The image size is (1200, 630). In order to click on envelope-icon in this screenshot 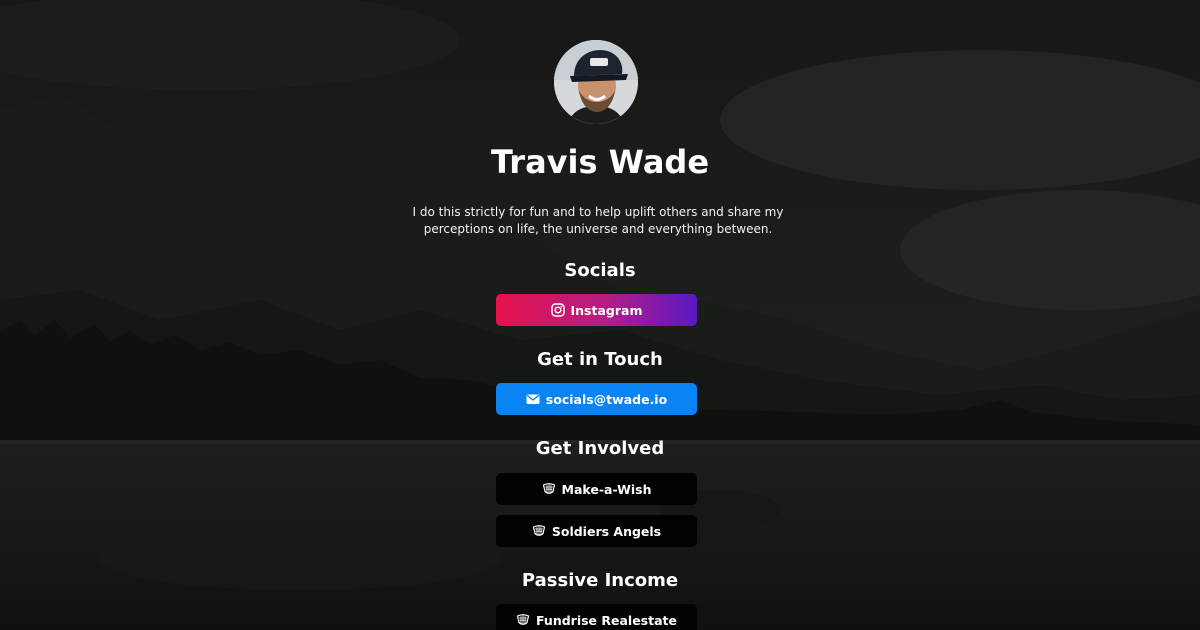, I will do `click(533, 399)`.